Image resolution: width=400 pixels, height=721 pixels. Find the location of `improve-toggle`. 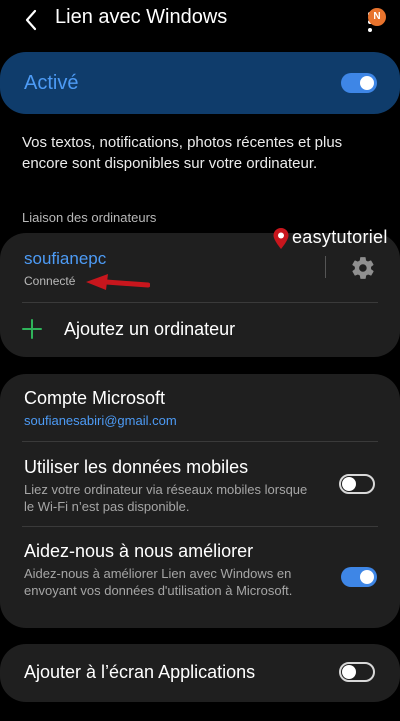

improve-toggle is located at coordinates (359, 577).